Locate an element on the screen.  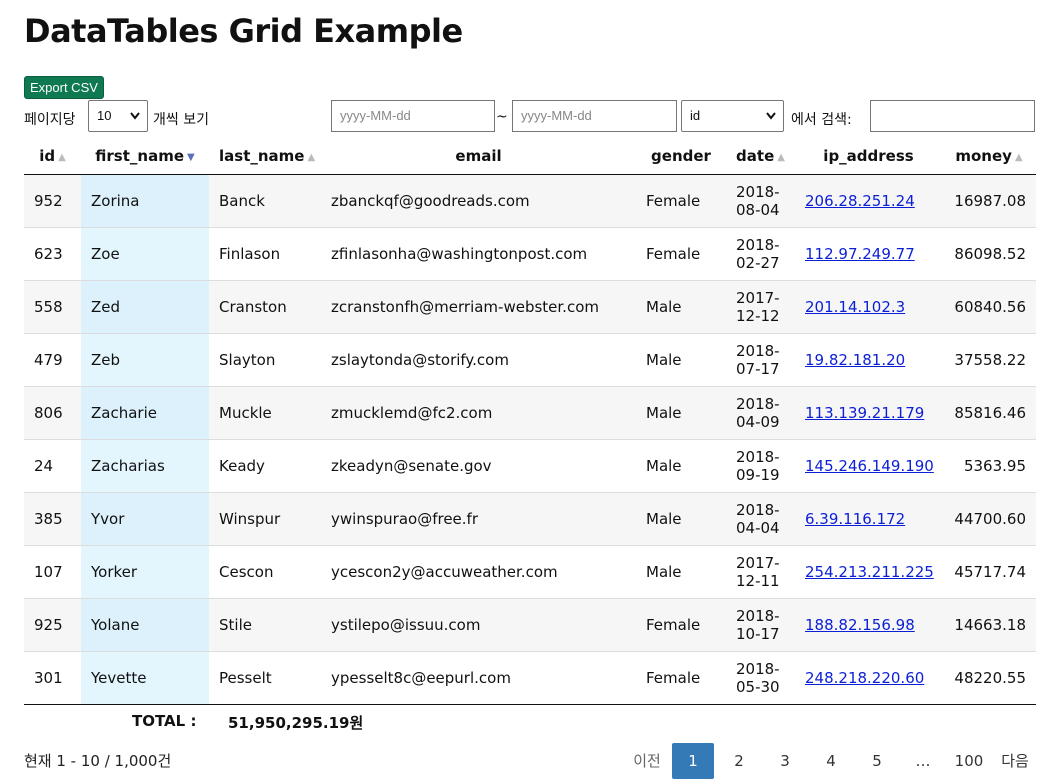
column-header-label: email is located at coordinates (478, 155).